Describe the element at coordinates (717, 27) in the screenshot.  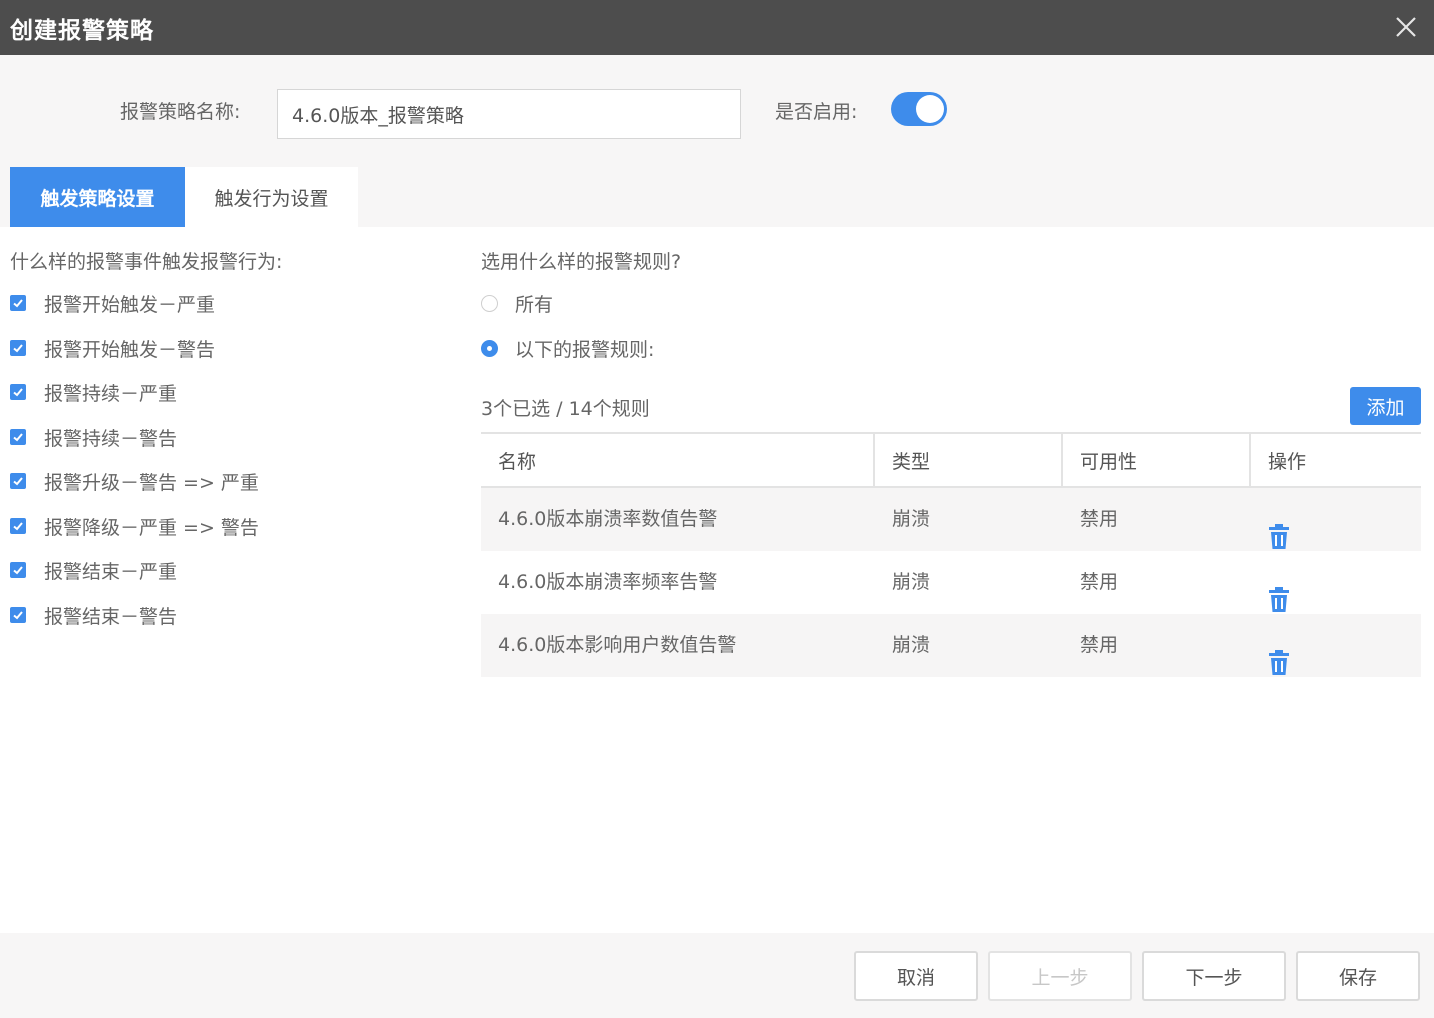
I see `dialog-titlebar: 创建报警策略` at that location.